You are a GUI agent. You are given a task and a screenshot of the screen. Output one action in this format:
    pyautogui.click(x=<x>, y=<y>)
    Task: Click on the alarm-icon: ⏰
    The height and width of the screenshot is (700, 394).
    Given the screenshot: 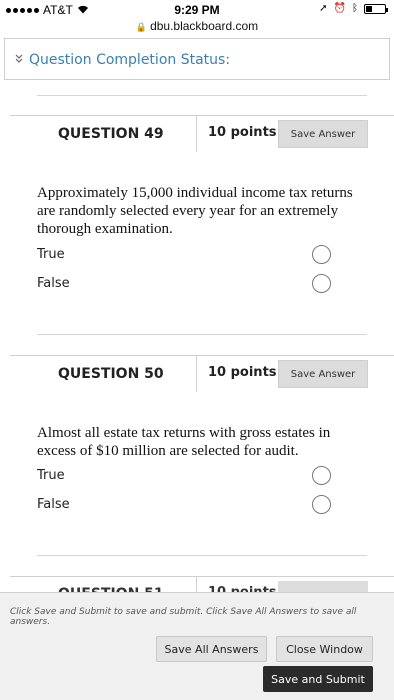 What is the action you would take?
    pyautogui.click(x=339, y=8)
    